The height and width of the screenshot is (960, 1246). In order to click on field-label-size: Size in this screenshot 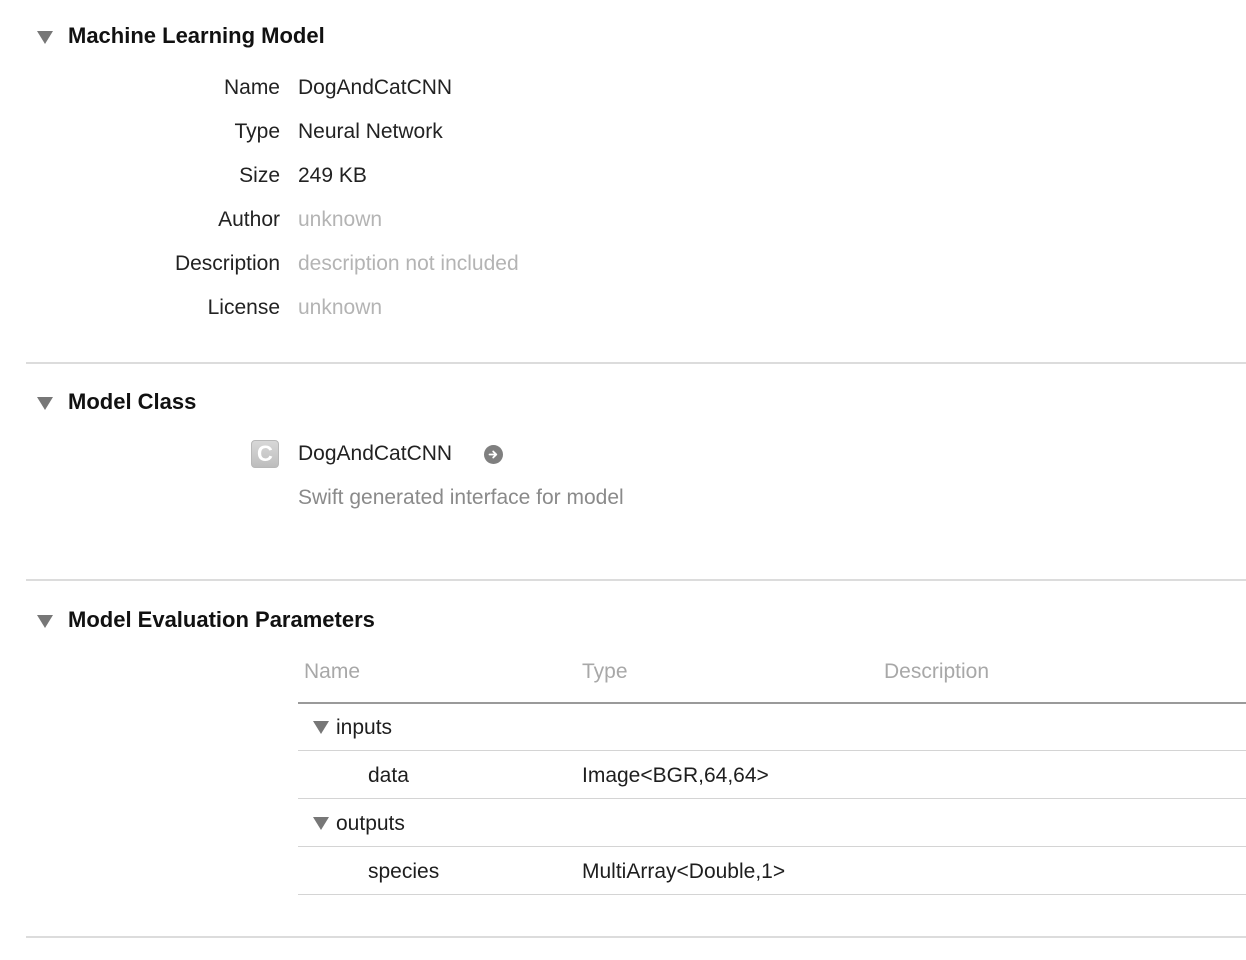, I will do `click(259, 175)`.